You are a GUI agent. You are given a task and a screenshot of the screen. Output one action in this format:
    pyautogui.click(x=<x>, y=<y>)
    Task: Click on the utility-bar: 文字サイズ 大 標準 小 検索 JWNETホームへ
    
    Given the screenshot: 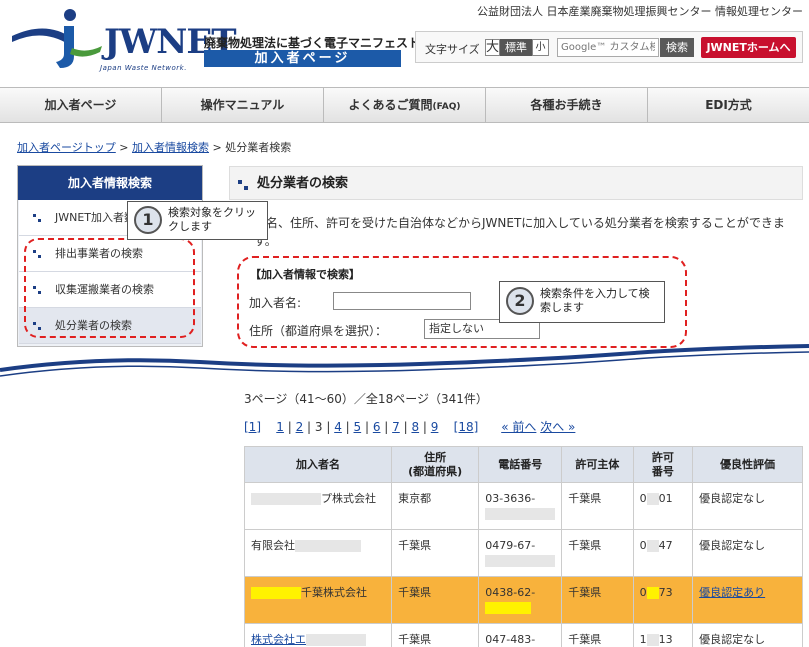 What is the action you would take?
    pyautogui.click(x=609, y=47)
    